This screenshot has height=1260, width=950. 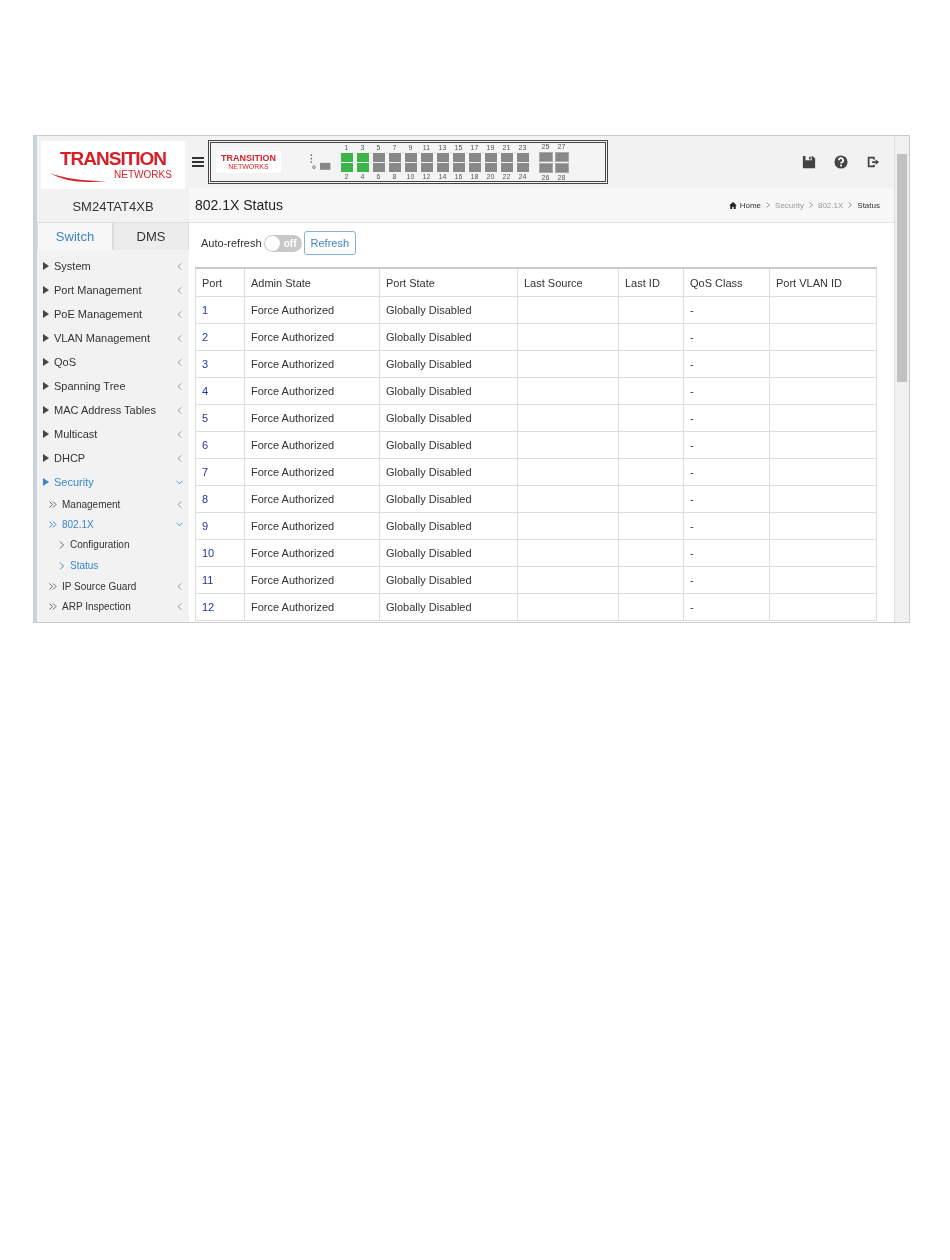 What do you see at coordinates (113, 524) in the screenshot?
I see `submenu-item: 802.1X` at bounding box center [113, 524].